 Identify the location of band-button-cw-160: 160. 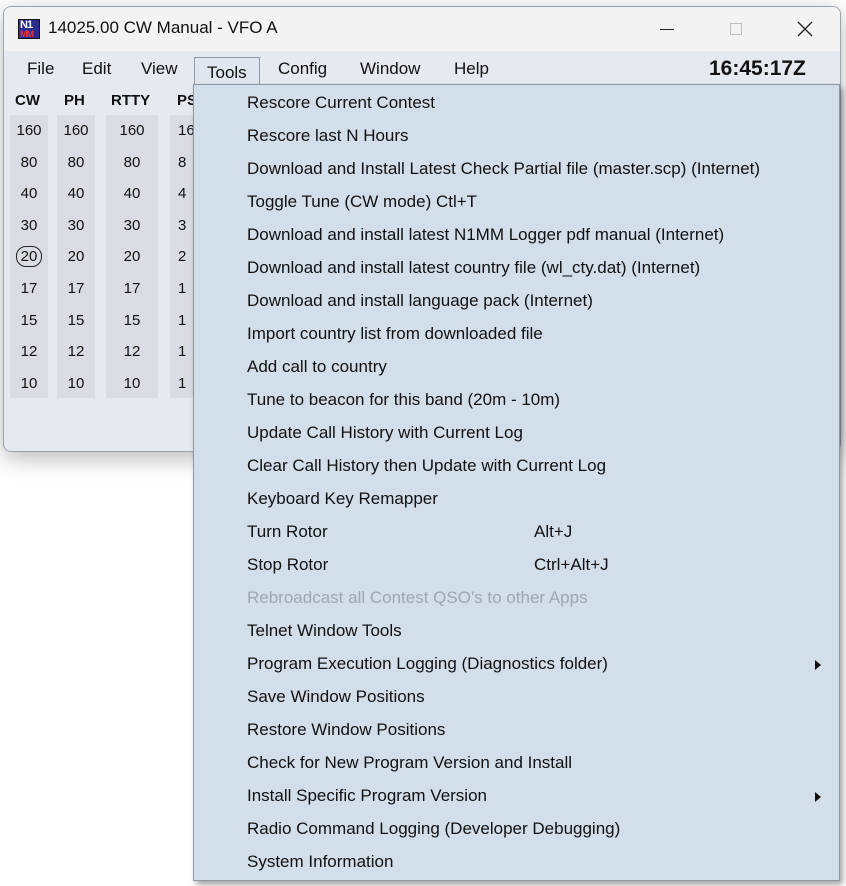
(29, 130).